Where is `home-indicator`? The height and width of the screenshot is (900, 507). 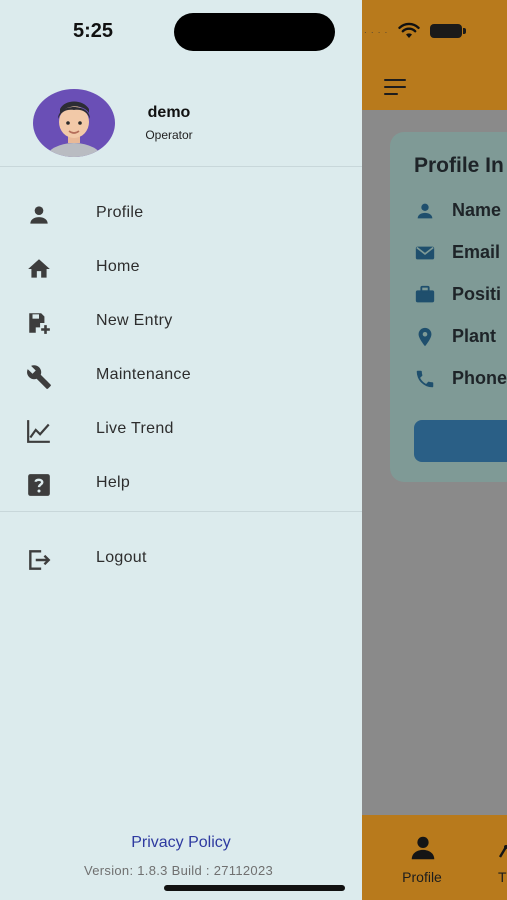 home-indicator is located at coordinates (254, 888).